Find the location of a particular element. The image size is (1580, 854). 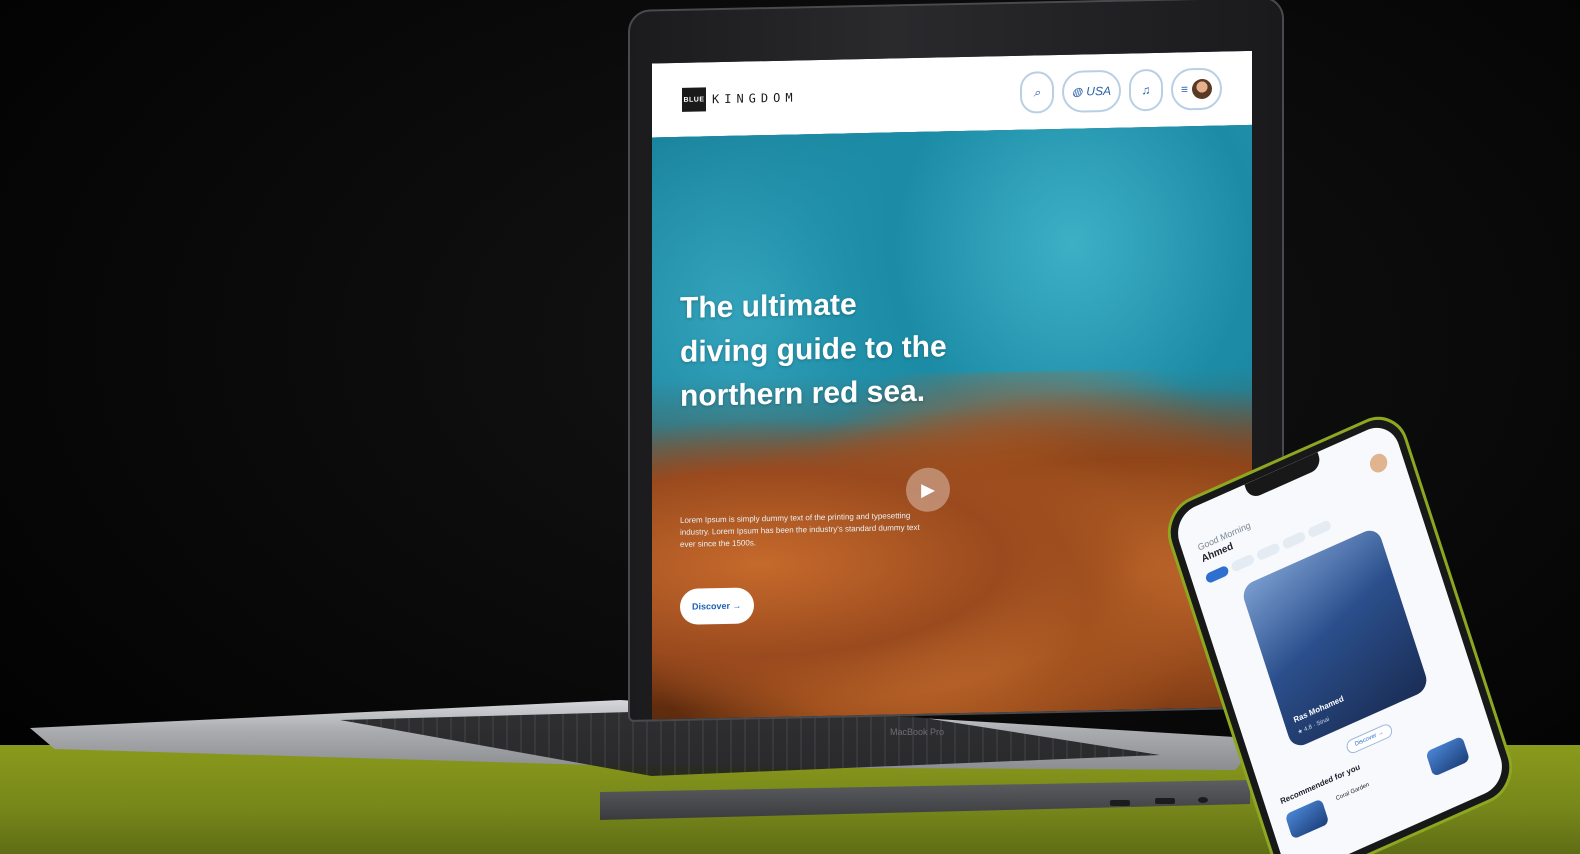

site-logo: BLUE KINGDOM is located at coordinates (740, 98).